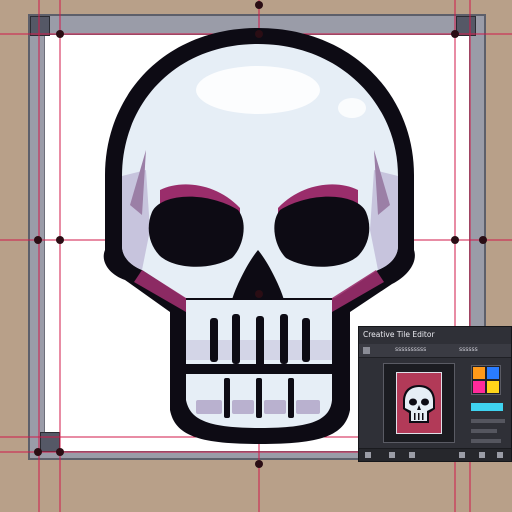 This screenshot has height=512, width=512. What do you see at coordinates (366, 350) in the screenshot?
I see `layer-icon` at bounding box center [366, 350].